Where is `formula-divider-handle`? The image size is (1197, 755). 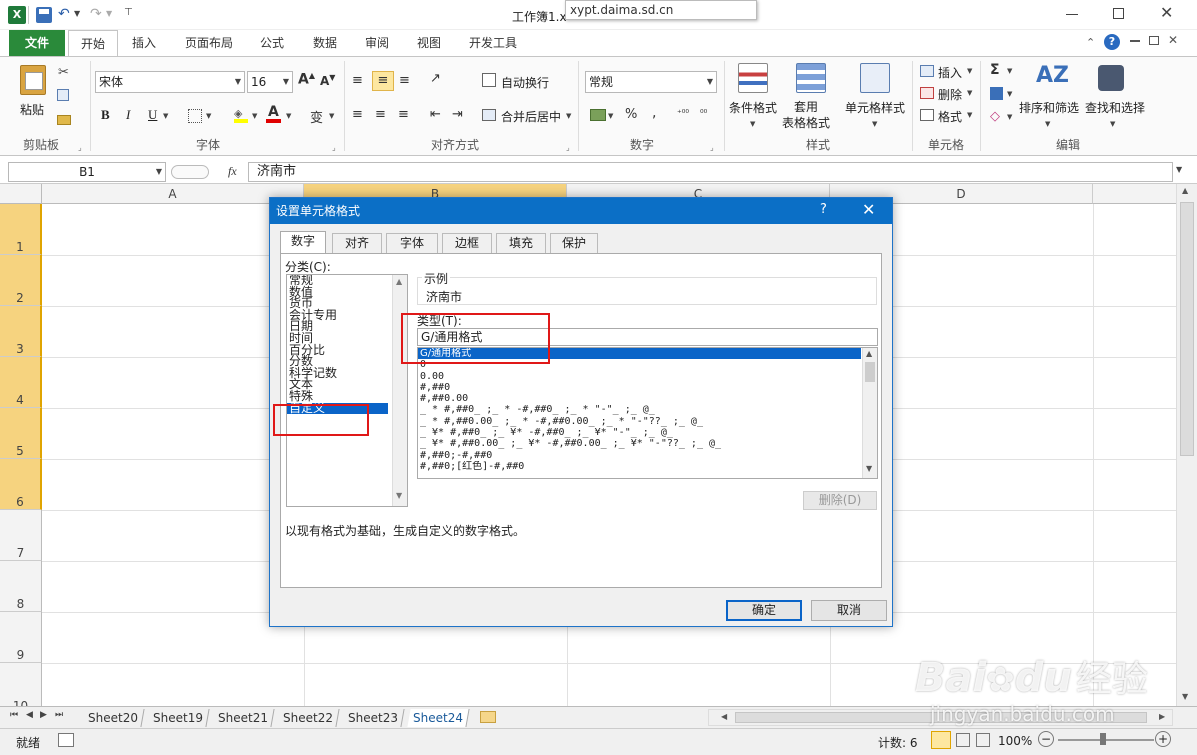
formula-divider-handle is located at coordinates (190, 172).